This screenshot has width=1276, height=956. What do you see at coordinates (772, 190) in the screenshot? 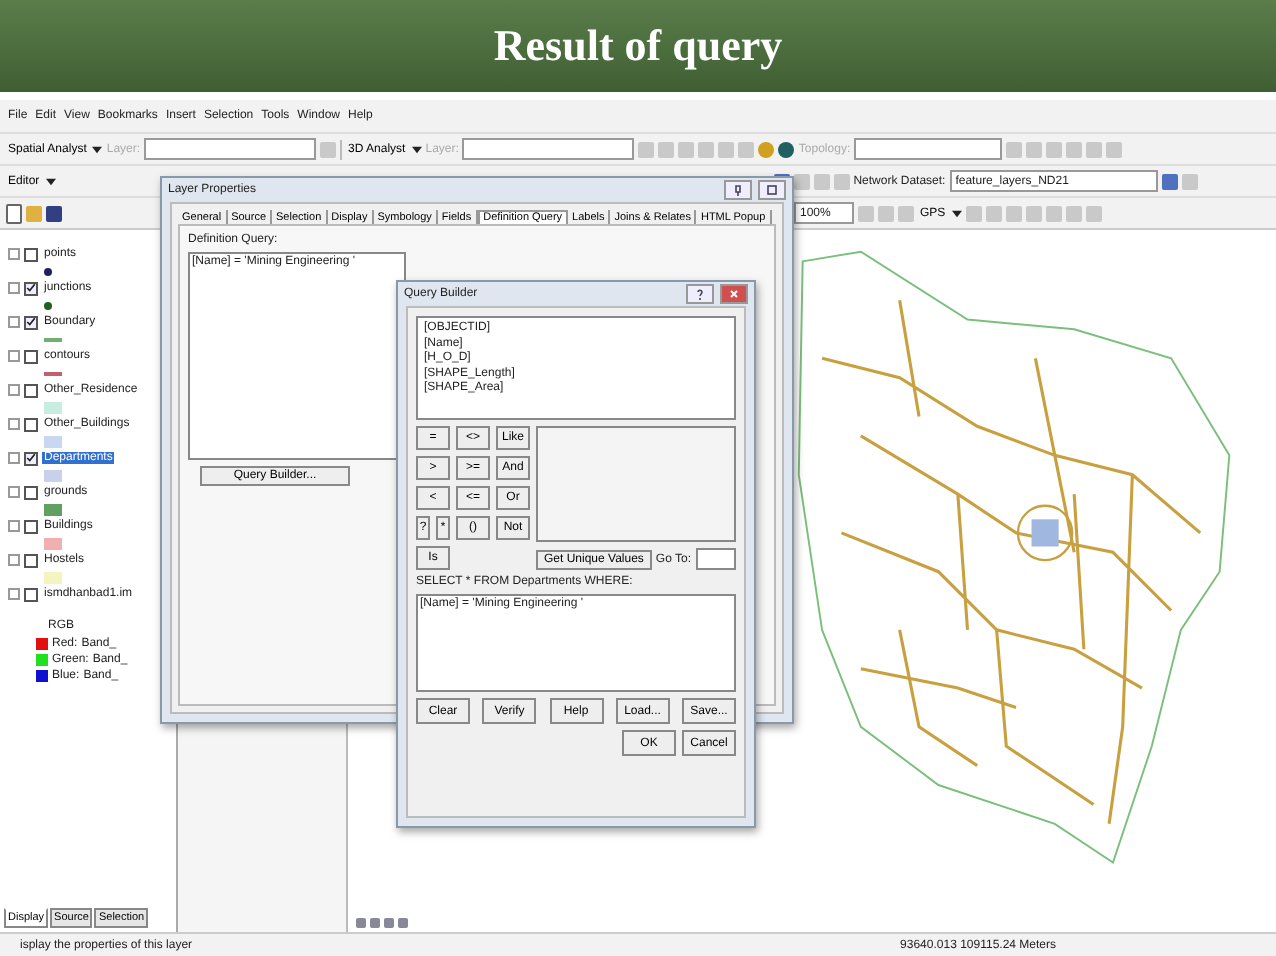
I see `restore-icon` at bounding box center [772, 190].